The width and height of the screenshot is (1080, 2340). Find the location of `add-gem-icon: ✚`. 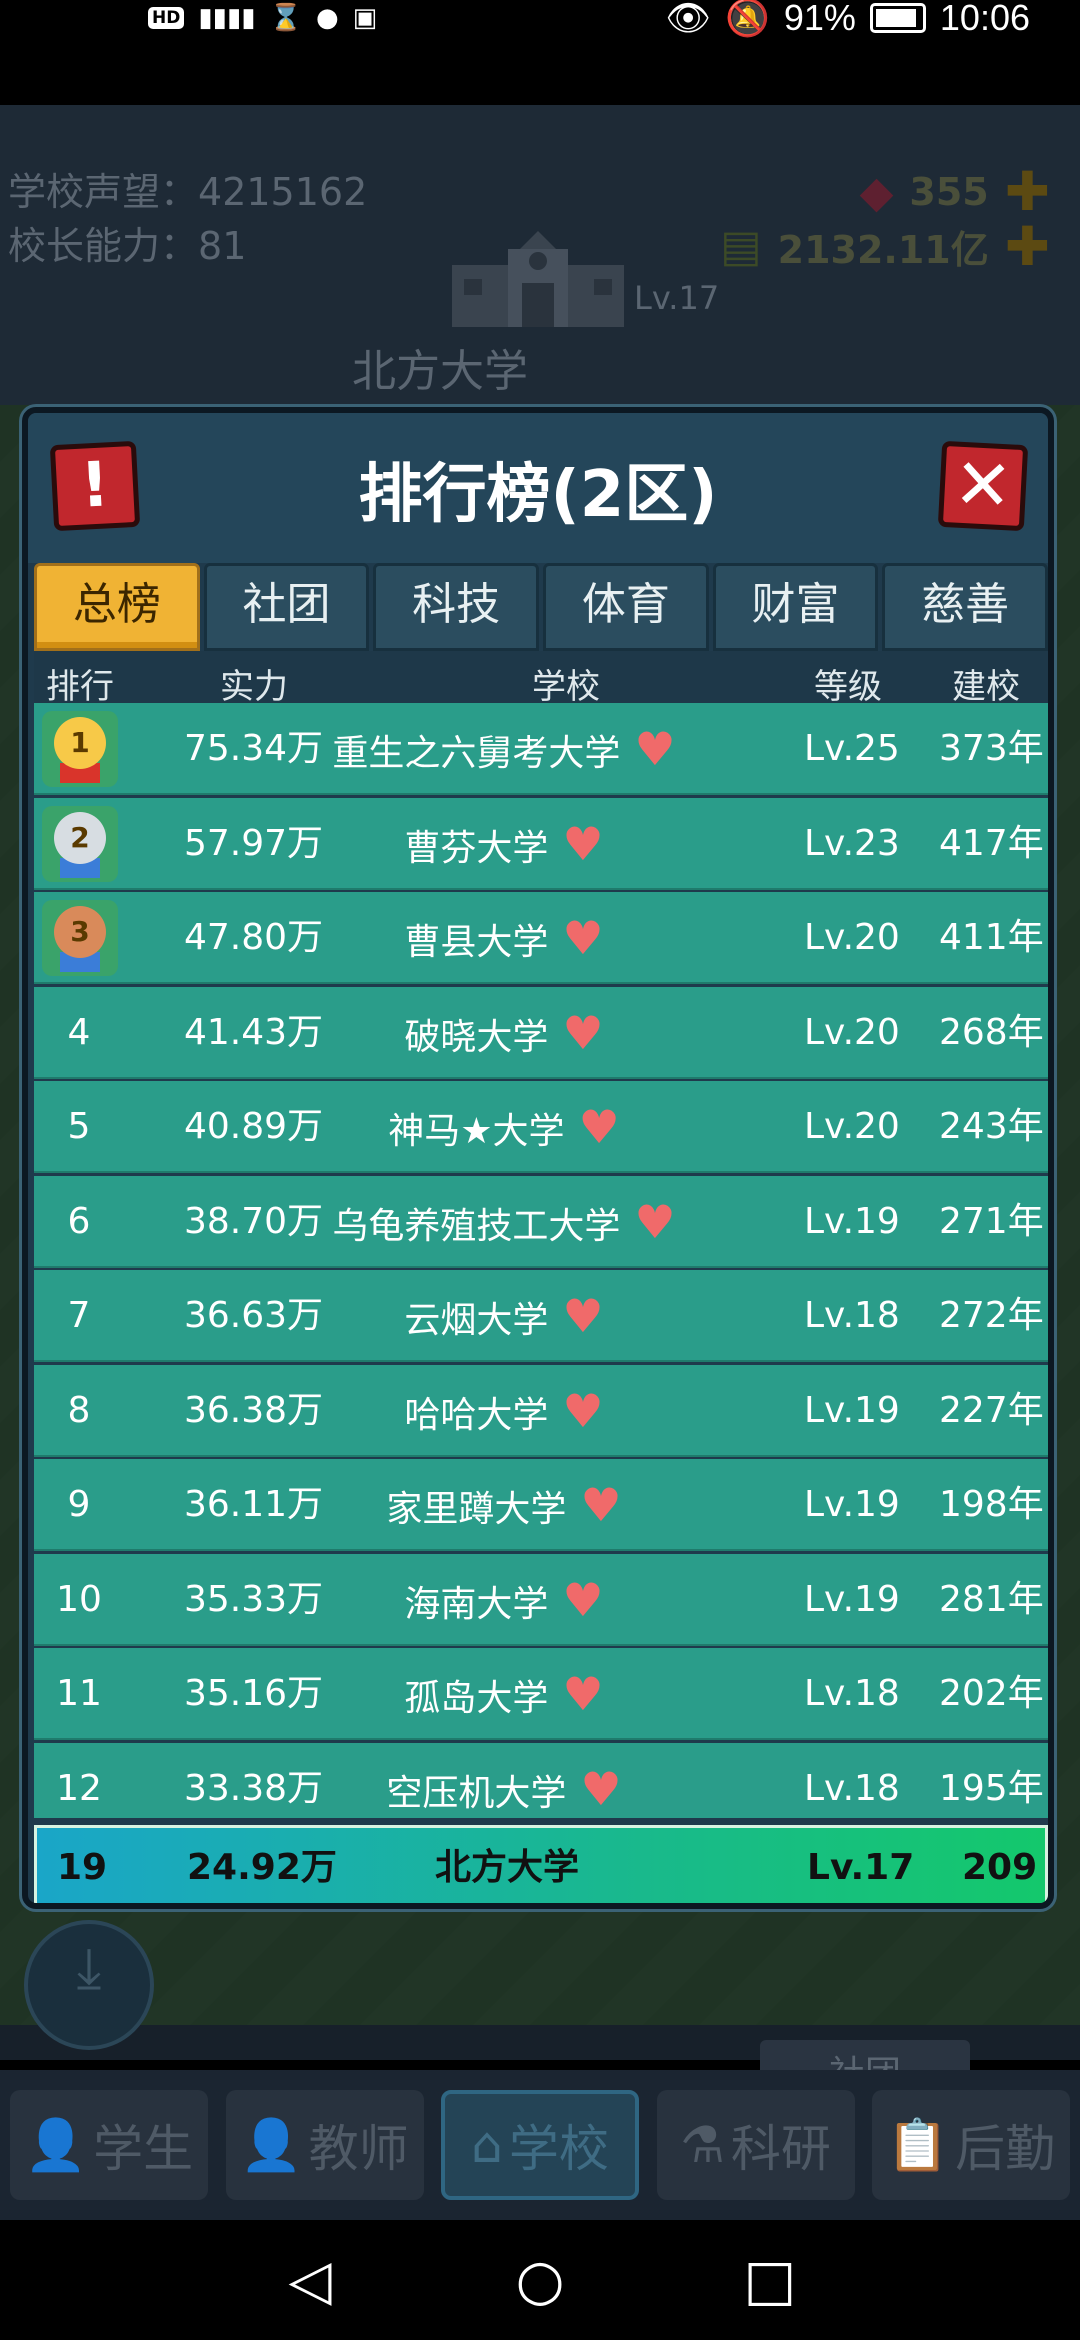

add-gem-icon: ✚ is located at coordinates (1027, 192).